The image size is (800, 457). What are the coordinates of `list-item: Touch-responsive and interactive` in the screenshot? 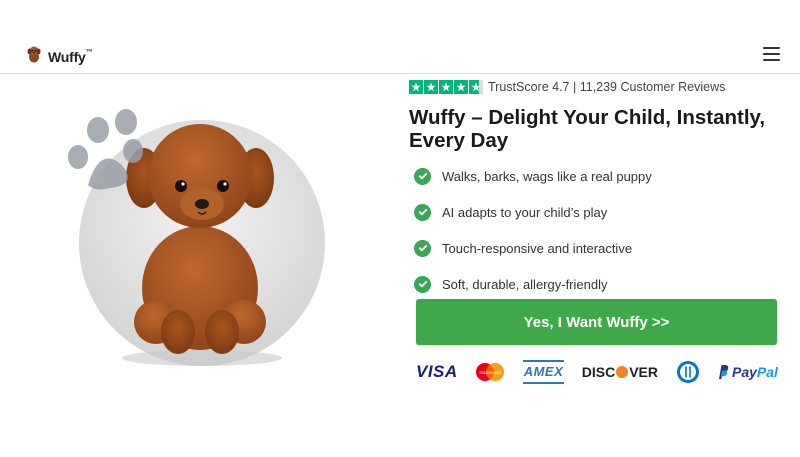 It's located at (533, 248).